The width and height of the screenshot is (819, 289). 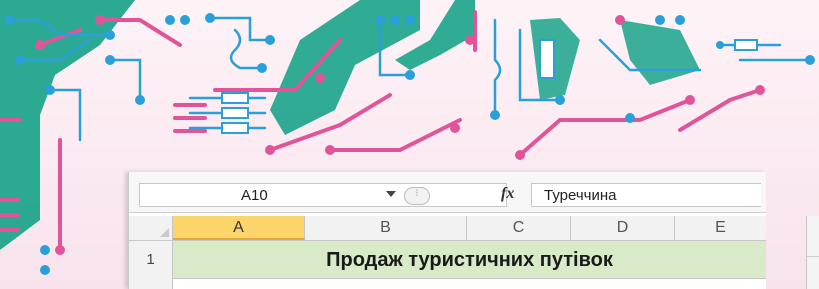 I want to click on formula-value: Туреччина, so click(x=580, y=195).